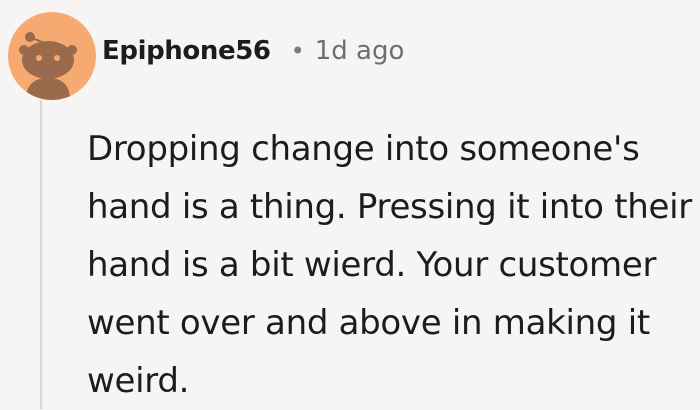 The width and height of the screenshot is (700, 410). I want to click on avatar, so click(52, 56).